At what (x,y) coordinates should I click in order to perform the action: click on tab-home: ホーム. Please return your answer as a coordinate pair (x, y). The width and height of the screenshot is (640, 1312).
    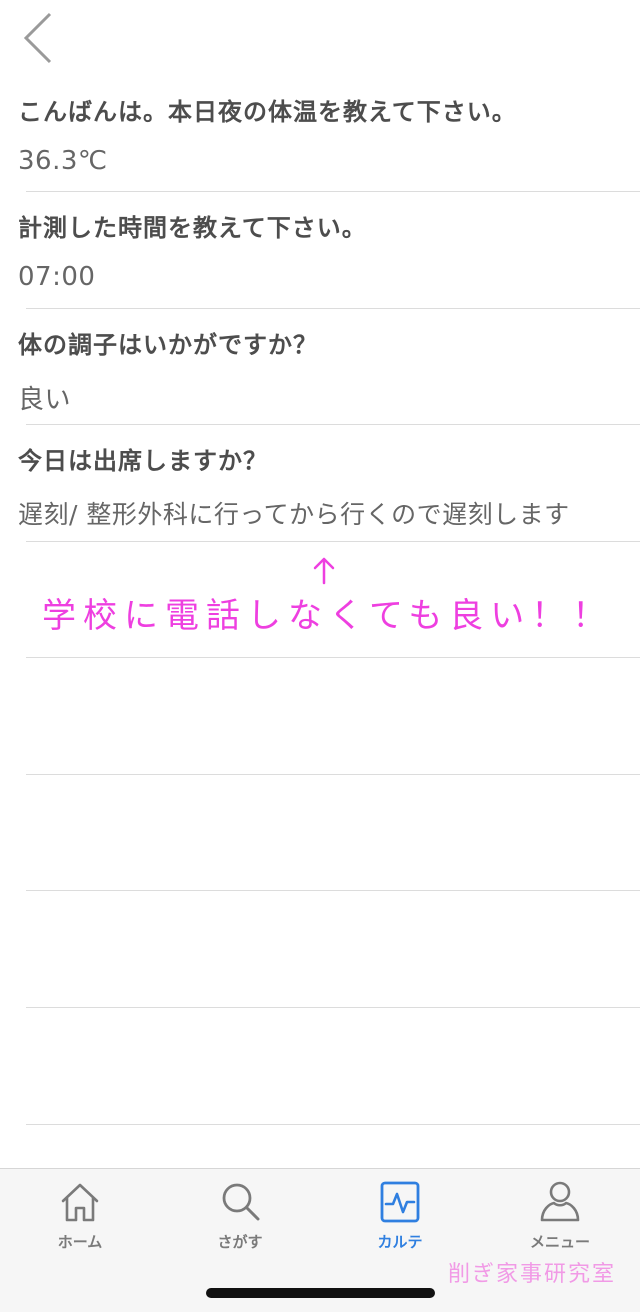
    Looking at the image, I should click on (80, 1219).